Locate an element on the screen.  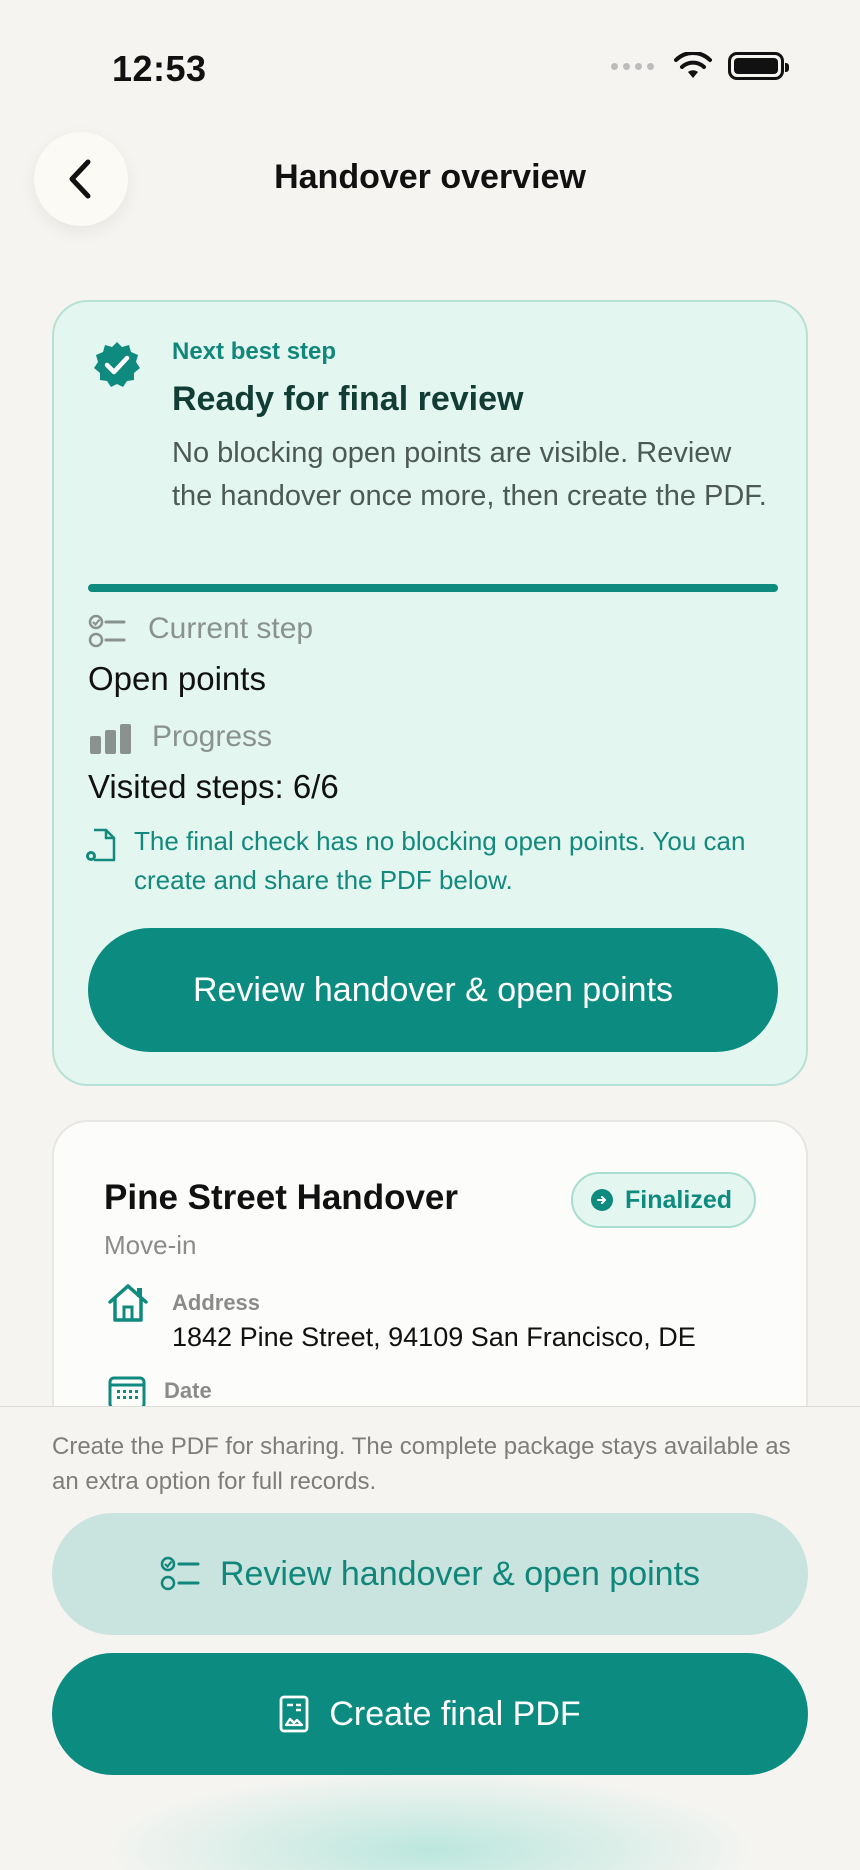
bar-chart-icon is located at coordinates (110, 739).